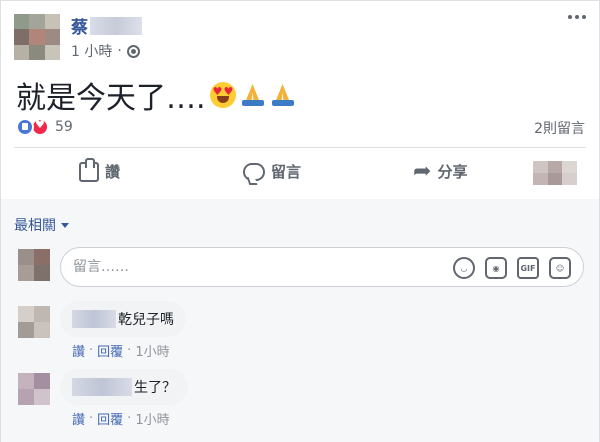 The image size is (600, 442). Describe the element at coordinates (560, 268) in the screenshot. I see `sticker-icon: ☺` at that location.